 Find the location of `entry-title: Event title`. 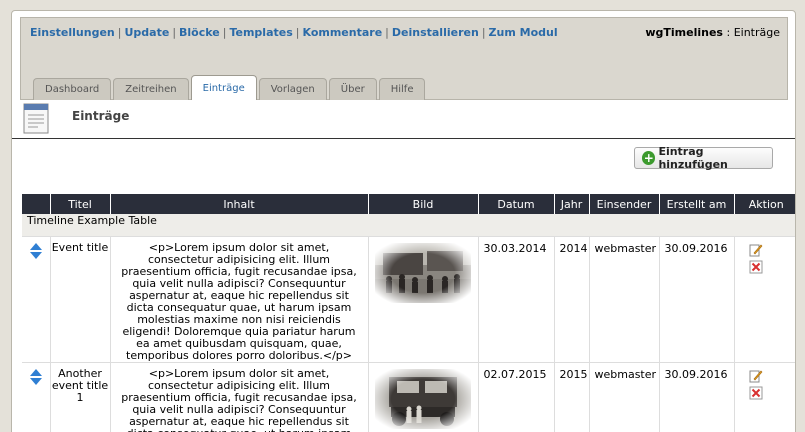

entry-title: Event title is located at coordinates (80, 299).